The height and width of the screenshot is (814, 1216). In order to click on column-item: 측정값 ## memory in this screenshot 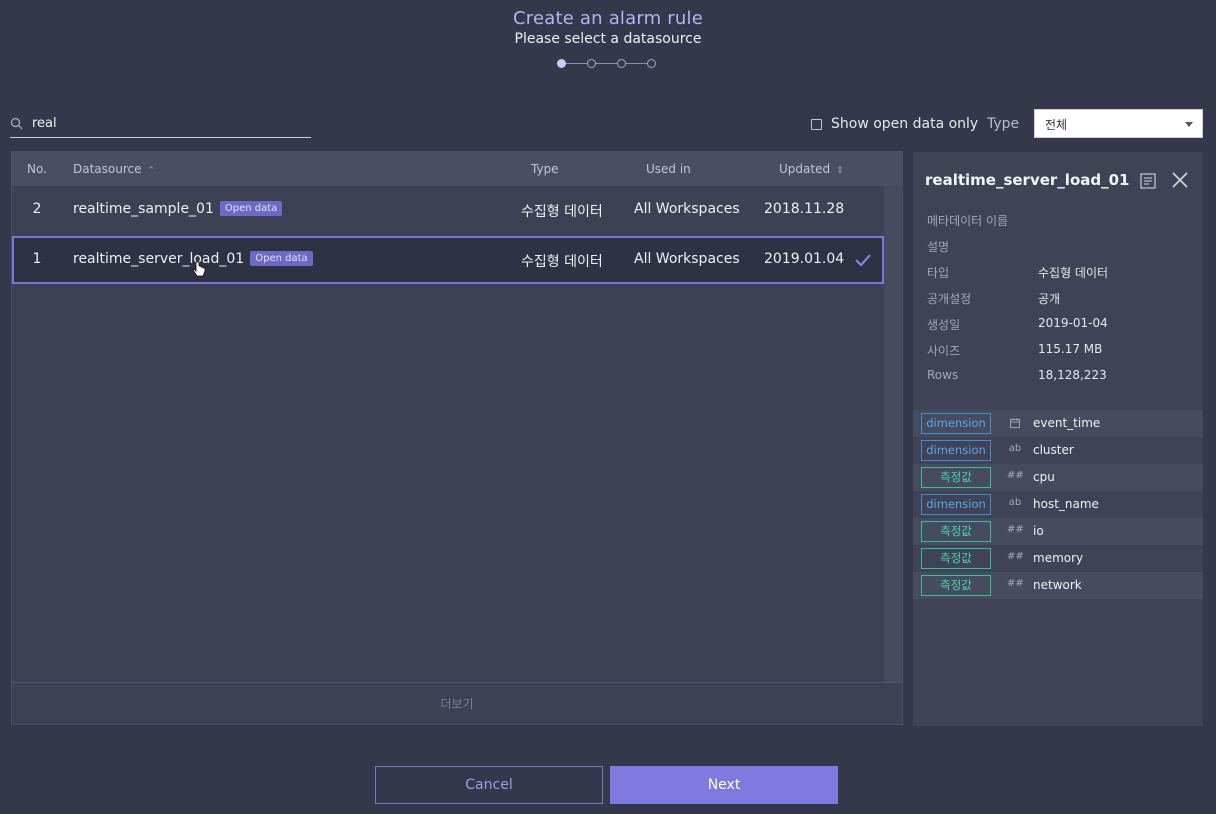, I will do `click(1058, 558)`.